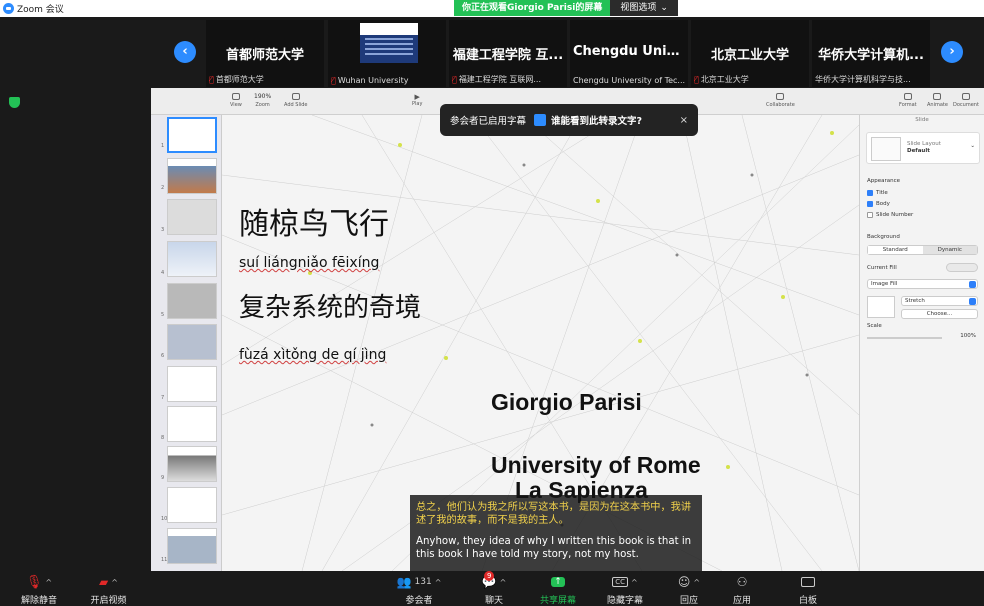  Describe the element at coordinates (949, 250) in the screenshot. I see `dynamic-segment: Dynamic` at that location.